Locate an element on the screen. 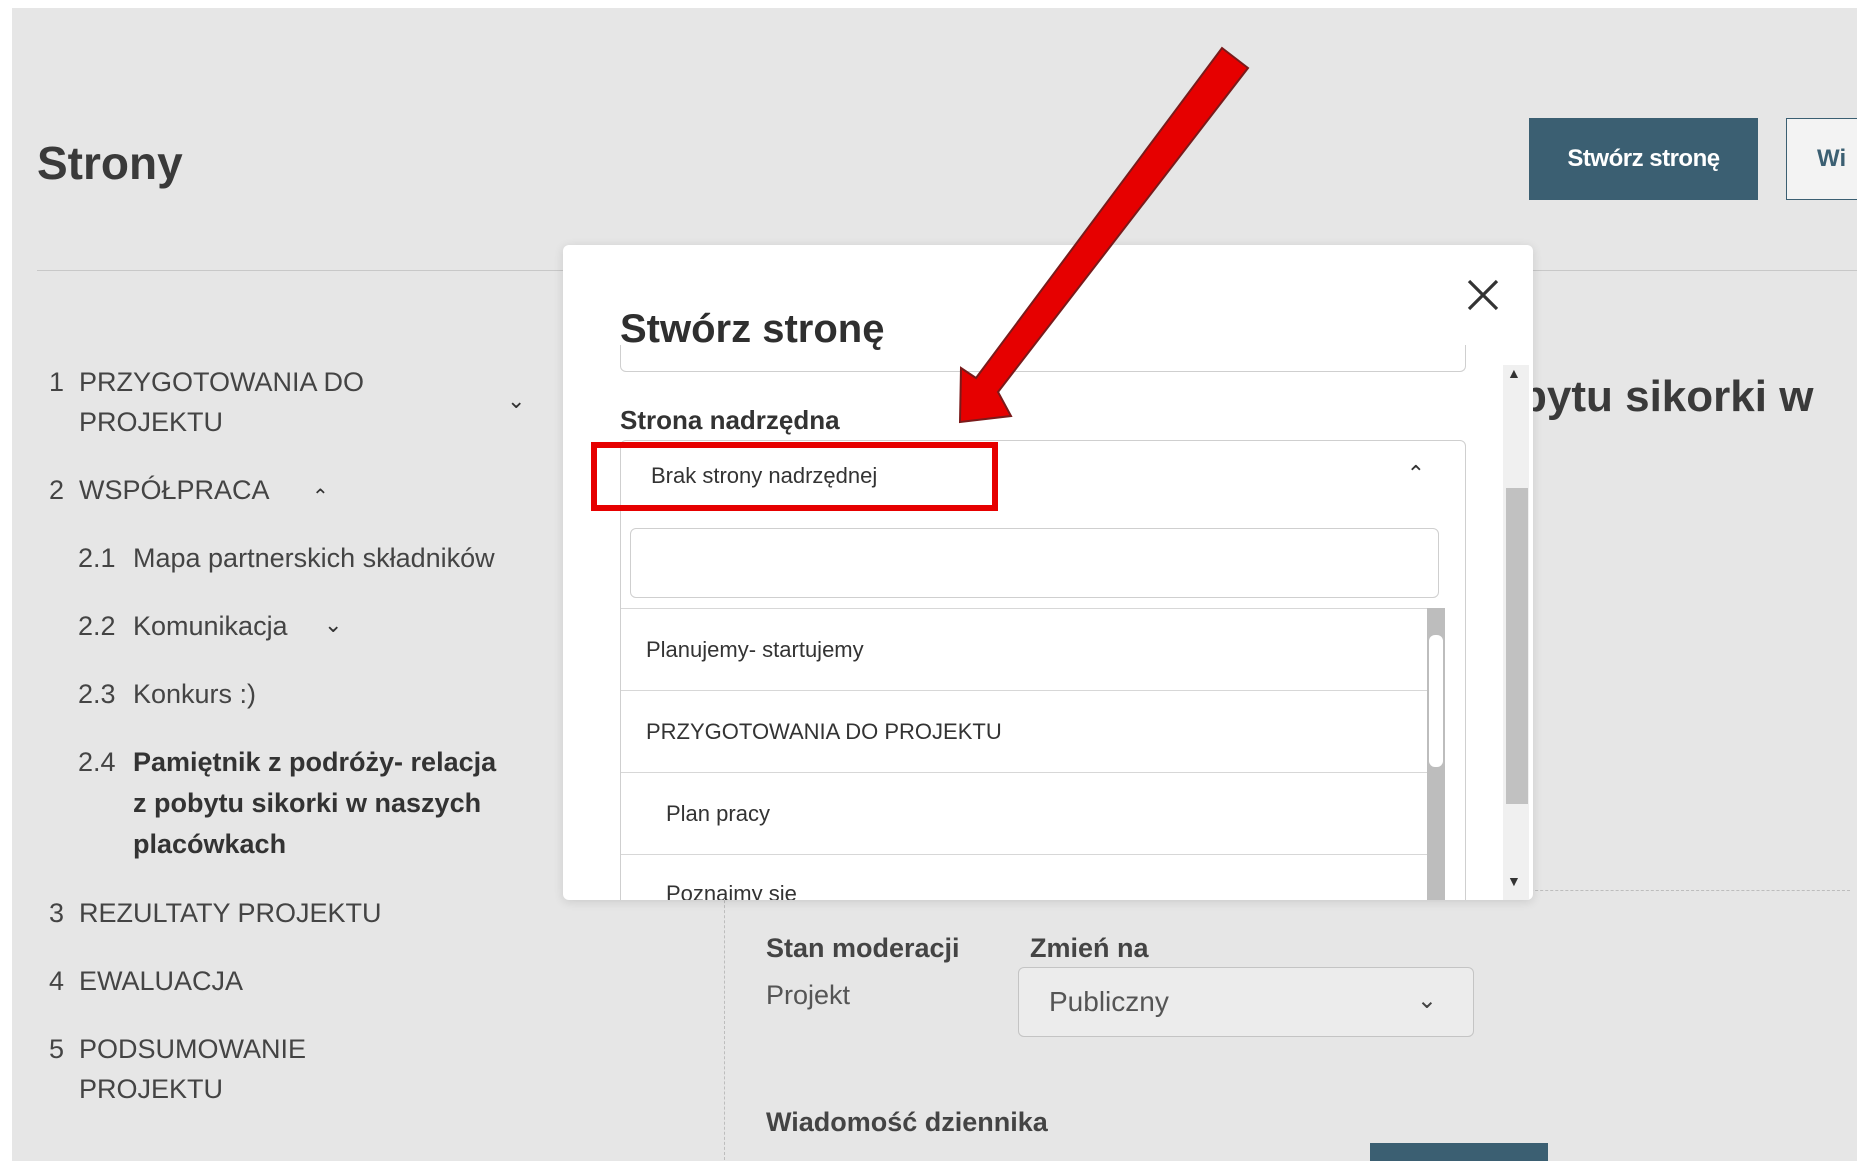 Image resolution: width=1857 pixels, height=1161 pixels. parent-page-selected: Brak strony nadrzędnej is located at coordinates (764, 475).